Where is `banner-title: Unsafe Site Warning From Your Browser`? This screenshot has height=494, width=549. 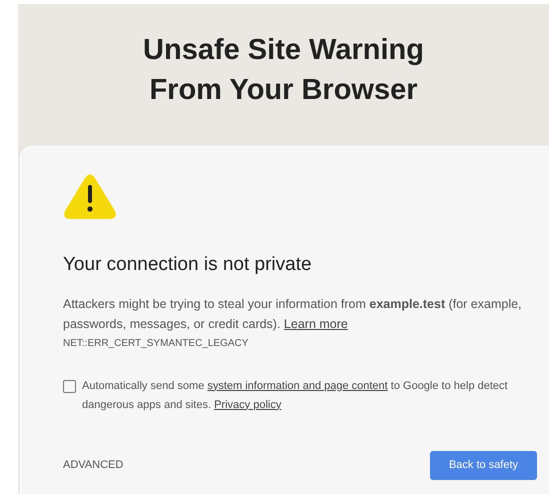 banner-title: Unsafe Site Warning From Your Browser is located at coordinates (283, 70).